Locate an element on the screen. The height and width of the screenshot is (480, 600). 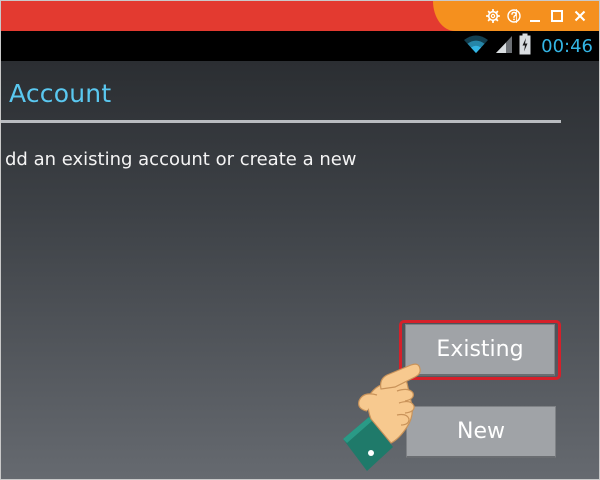
maximize-icon is located at coordinates (557, 16).